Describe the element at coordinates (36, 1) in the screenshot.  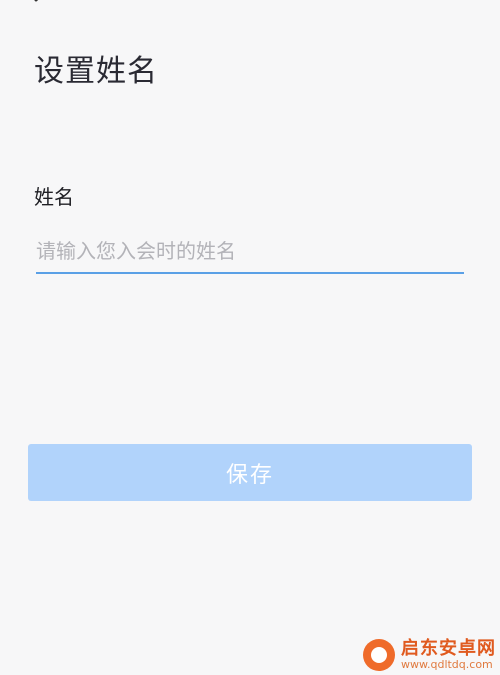
I see `chevron-left-icon` at that location.